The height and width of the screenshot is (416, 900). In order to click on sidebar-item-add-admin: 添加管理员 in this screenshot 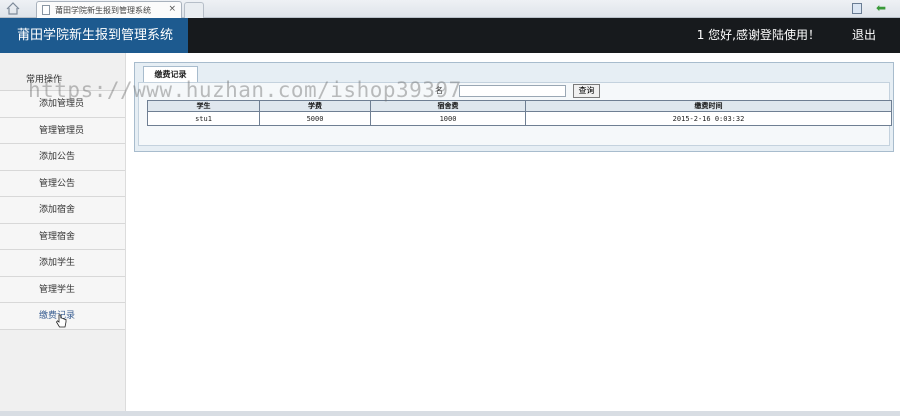, I will do `click(62, 104)`.